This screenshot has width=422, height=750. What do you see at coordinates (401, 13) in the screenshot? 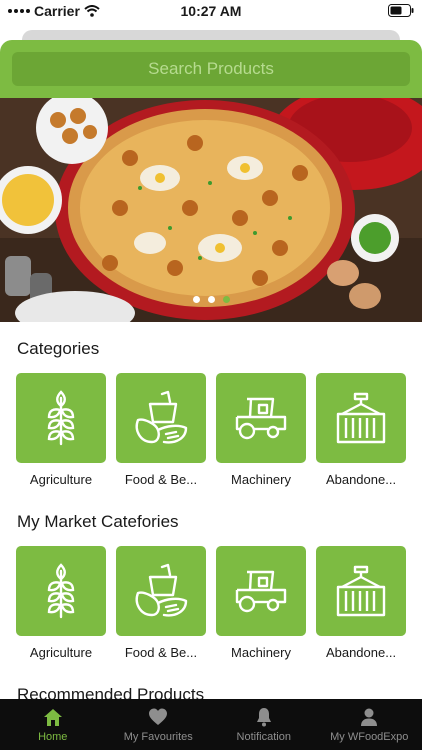
I see `battery-icon` at bounding box center [401, 13].